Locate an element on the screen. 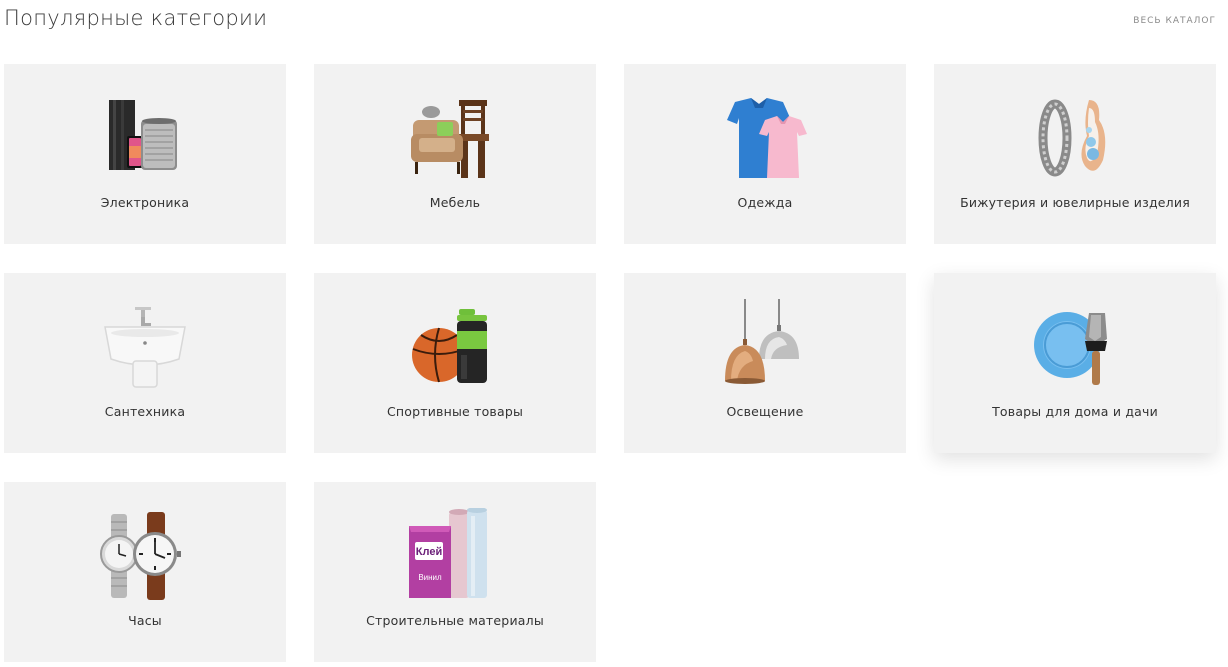 Image resolution: width=1228 pixels, height=667 pixels. category-label: Спортивные товары is located at coordinates (455, 411).